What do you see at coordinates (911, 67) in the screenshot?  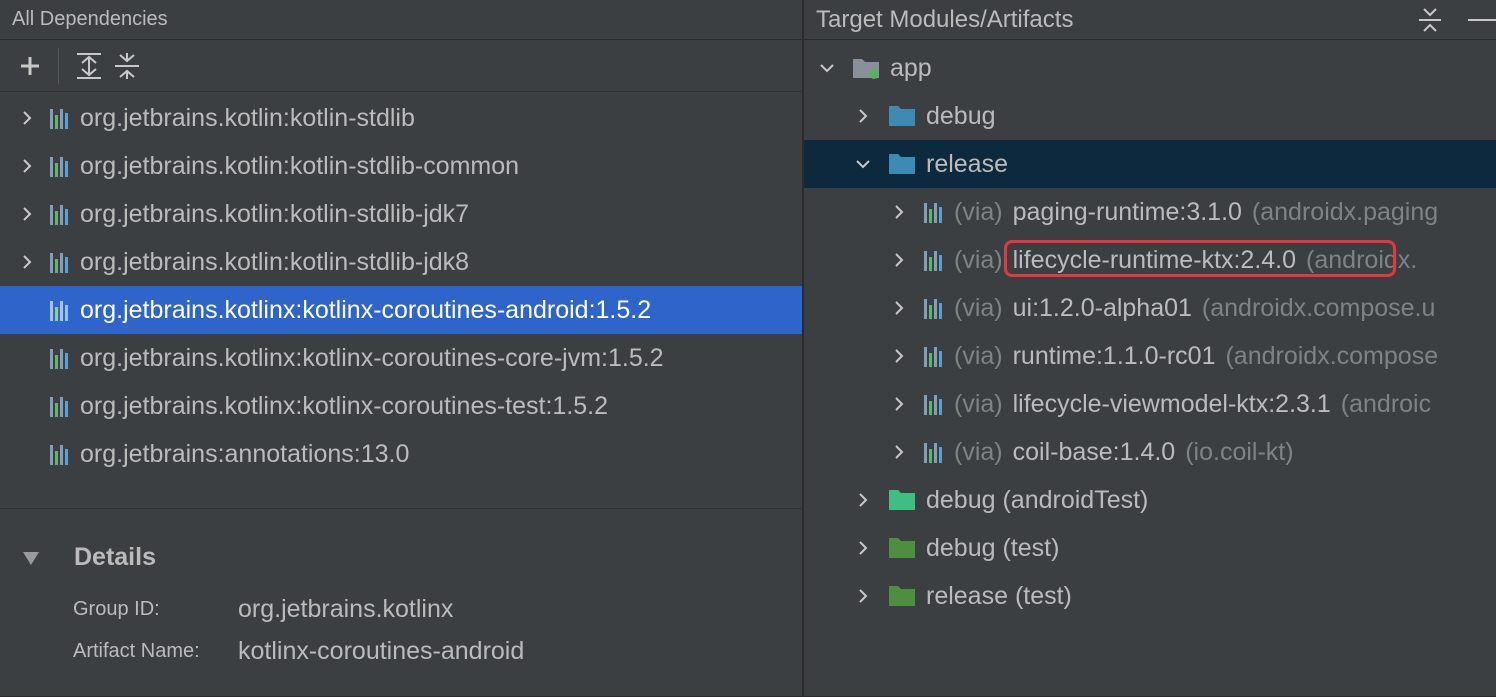 I see `app-label: app` at bounding box center [911, 67].